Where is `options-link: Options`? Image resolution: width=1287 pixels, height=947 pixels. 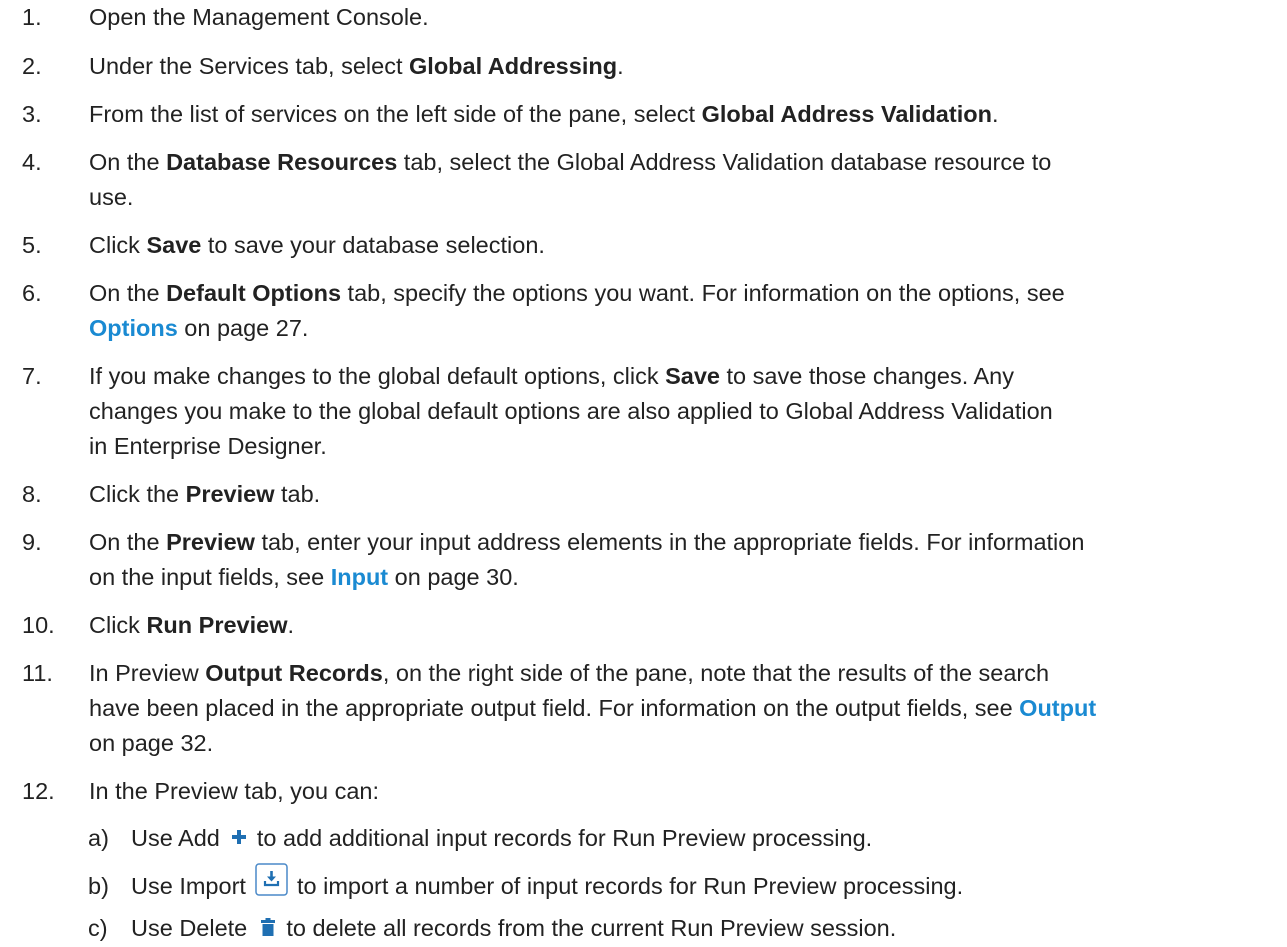 options-link: Options is located at coordinates (133, 328).